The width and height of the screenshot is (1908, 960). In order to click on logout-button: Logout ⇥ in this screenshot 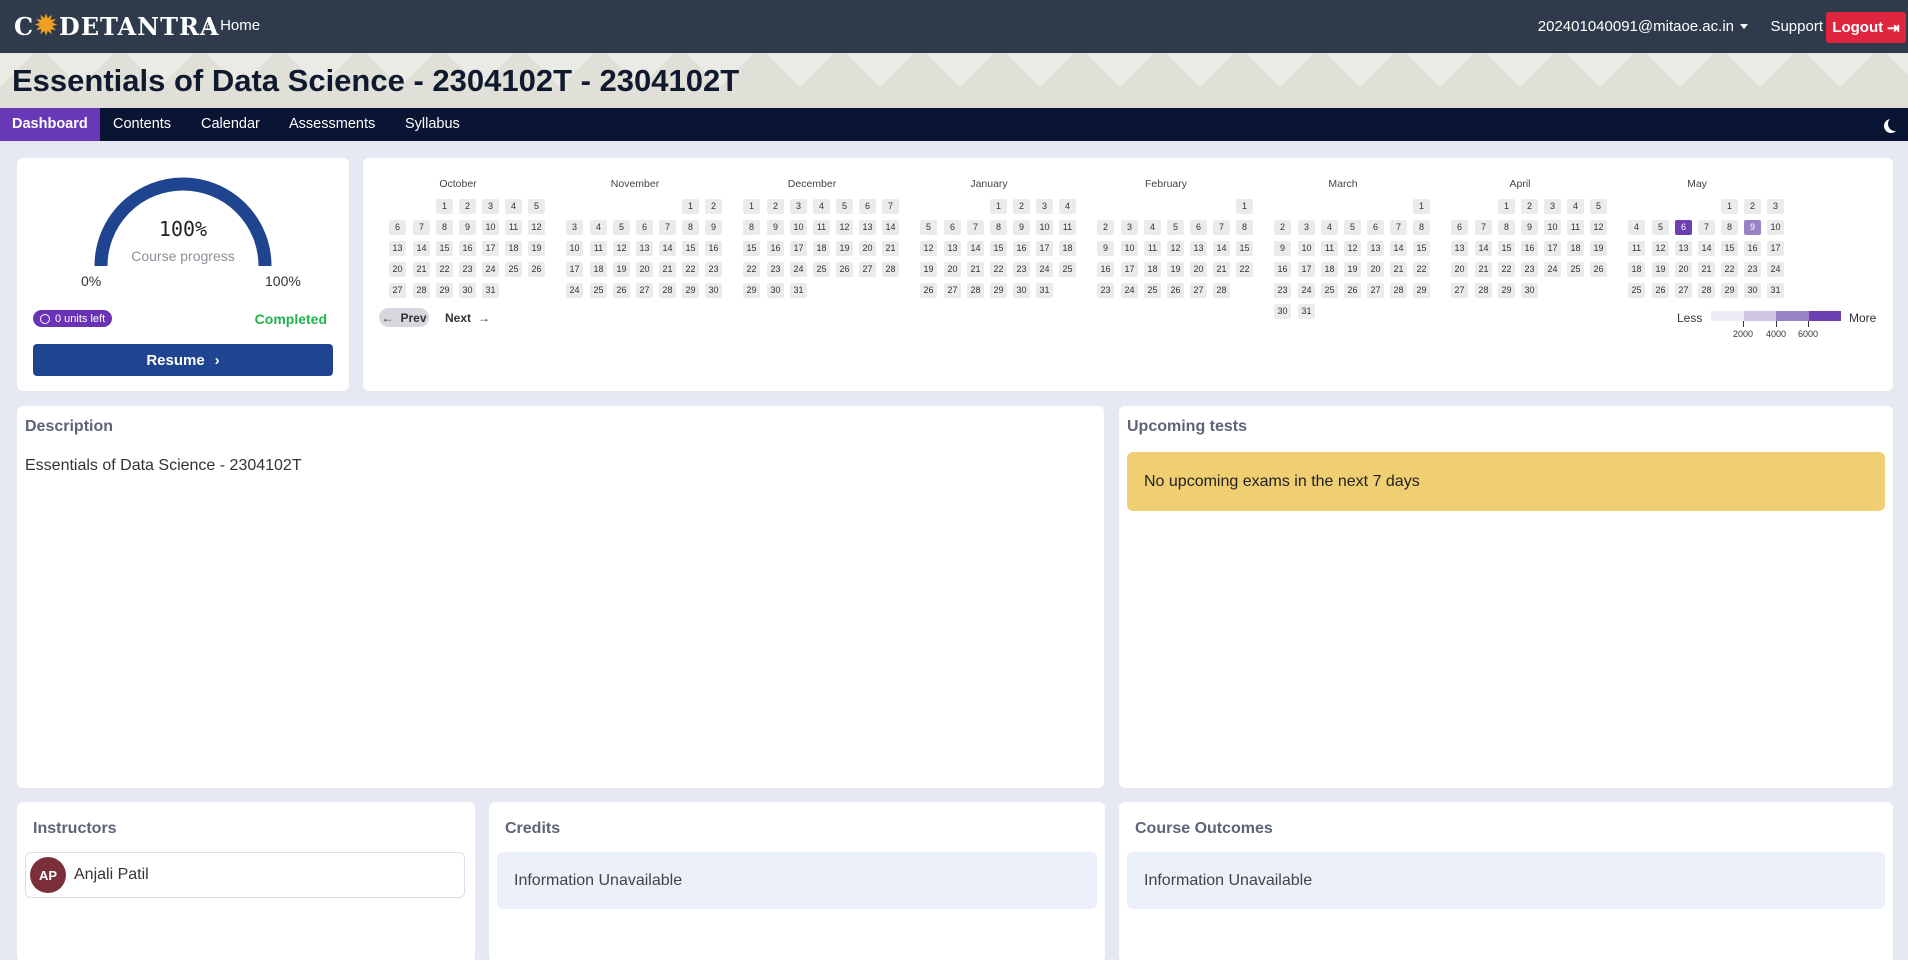, I will do `click(1866, 27)`.